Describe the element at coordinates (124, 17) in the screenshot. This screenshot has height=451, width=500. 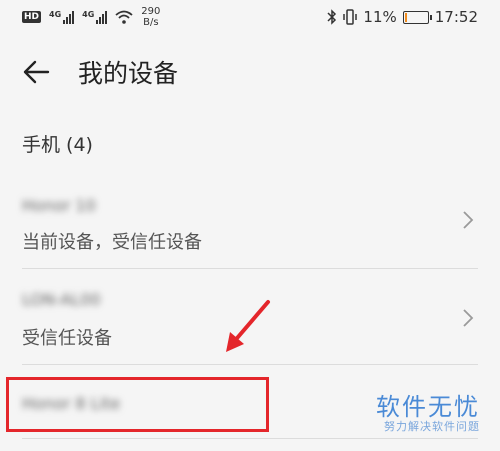
I see `wifi-icon` at that location.